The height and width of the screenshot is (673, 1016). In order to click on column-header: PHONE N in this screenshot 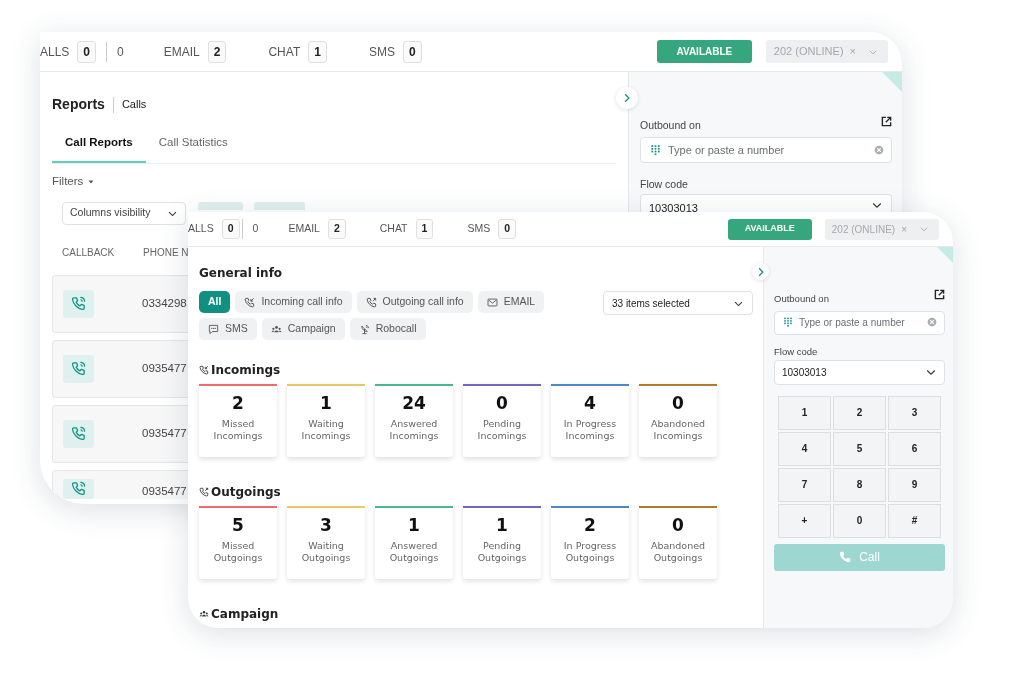, I will do `click(166, 252)`.